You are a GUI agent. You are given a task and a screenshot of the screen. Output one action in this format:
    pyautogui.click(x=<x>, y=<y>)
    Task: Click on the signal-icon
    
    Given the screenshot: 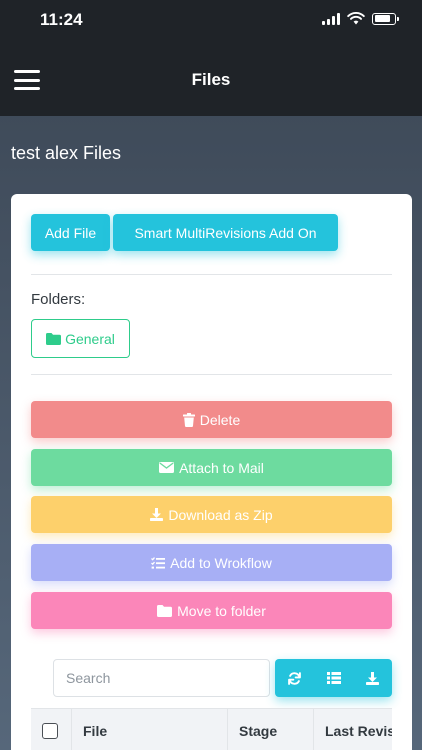 What is the action you would take?
    pyautogui.click(x=331, y=18)
    